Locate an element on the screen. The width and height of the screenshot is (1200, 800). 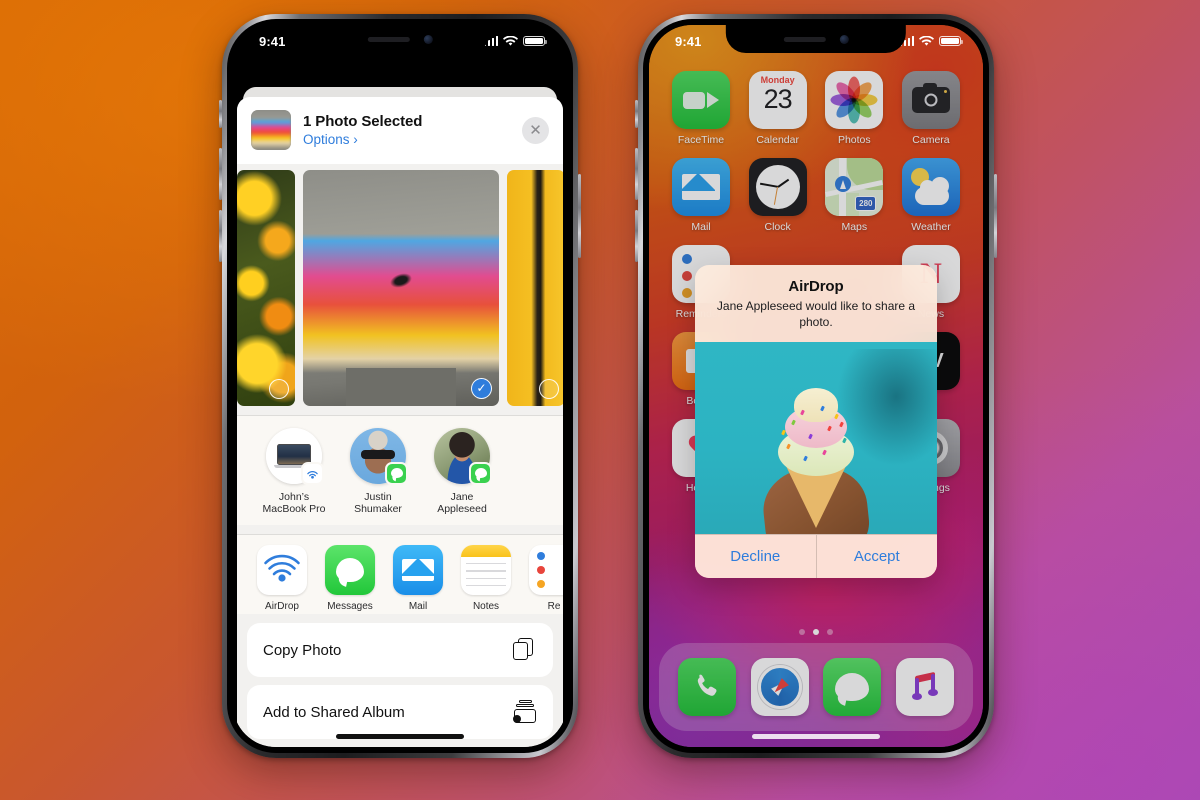
accept-button: Accept is located at coordinates (876, 556).